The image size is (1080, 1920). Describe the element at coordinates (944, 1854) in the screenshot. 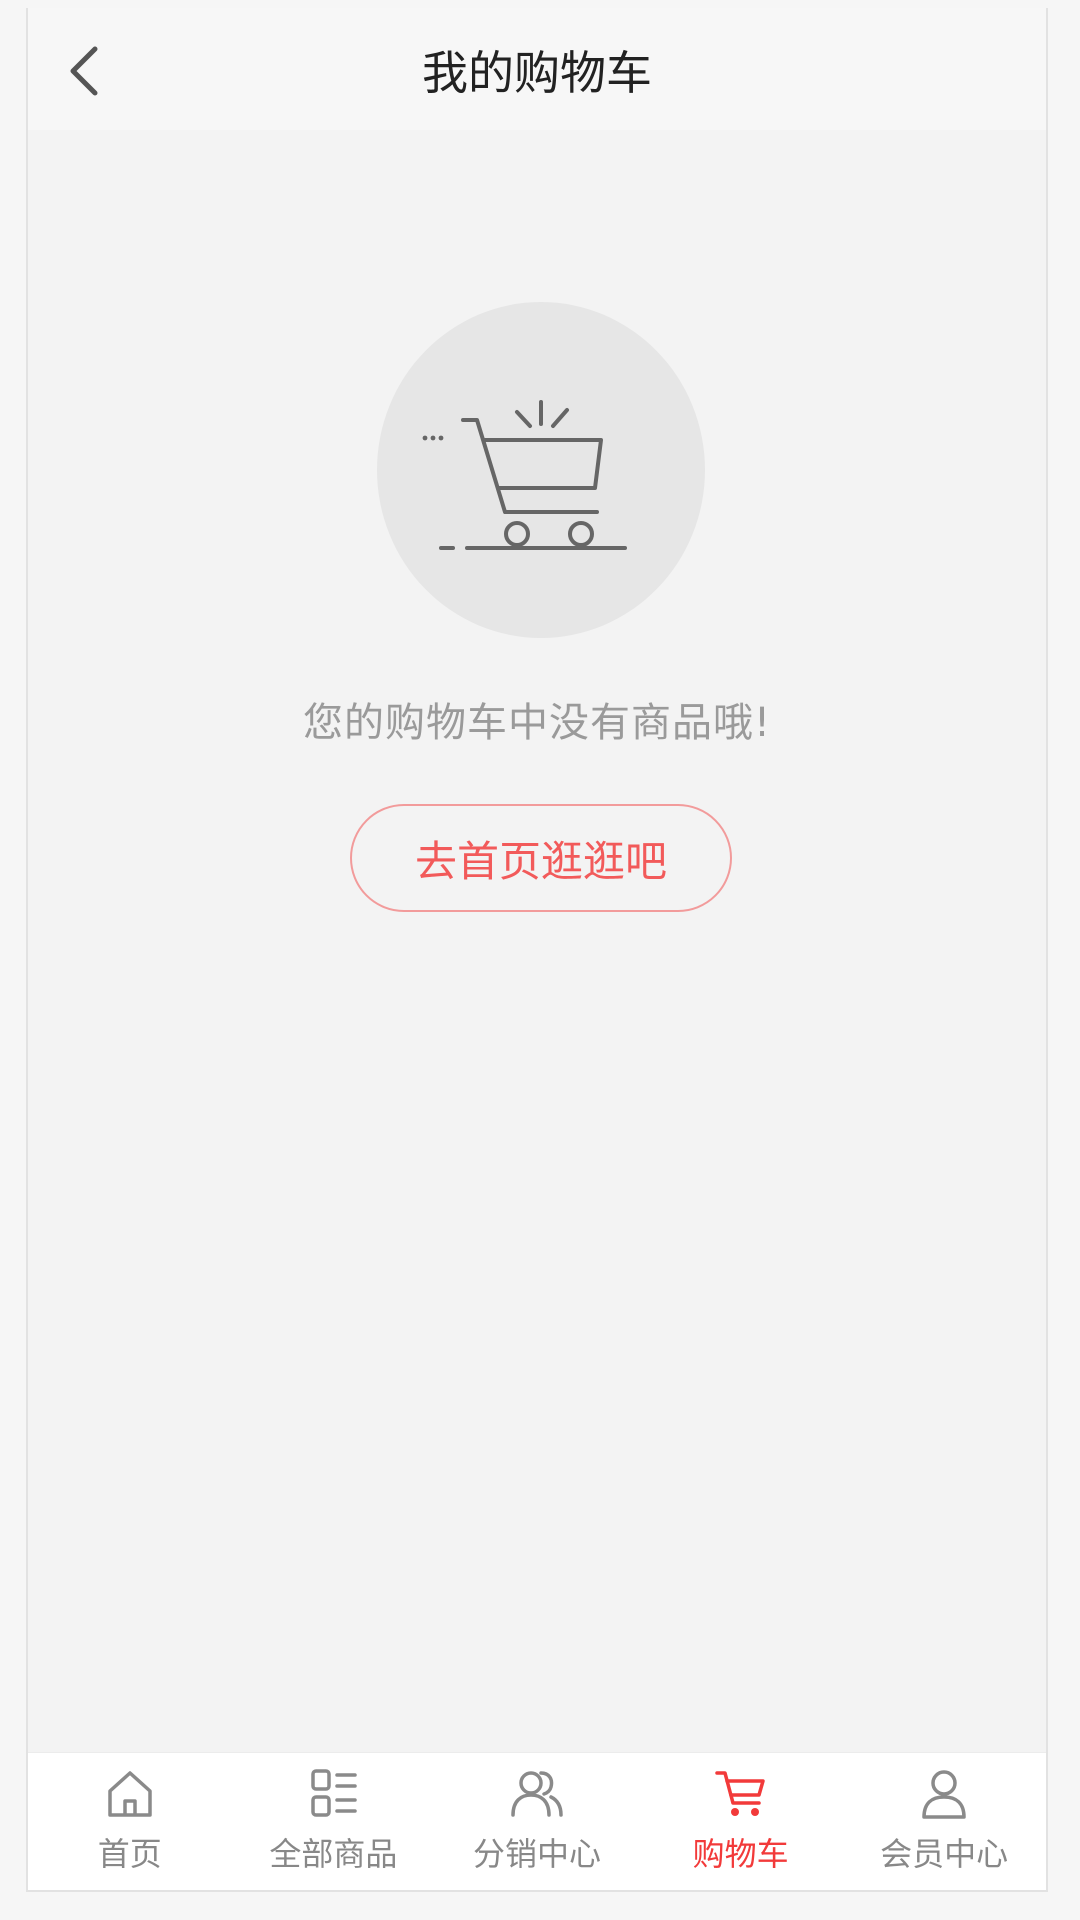

I see `tab-label-member-center: 会员中心` at that location.